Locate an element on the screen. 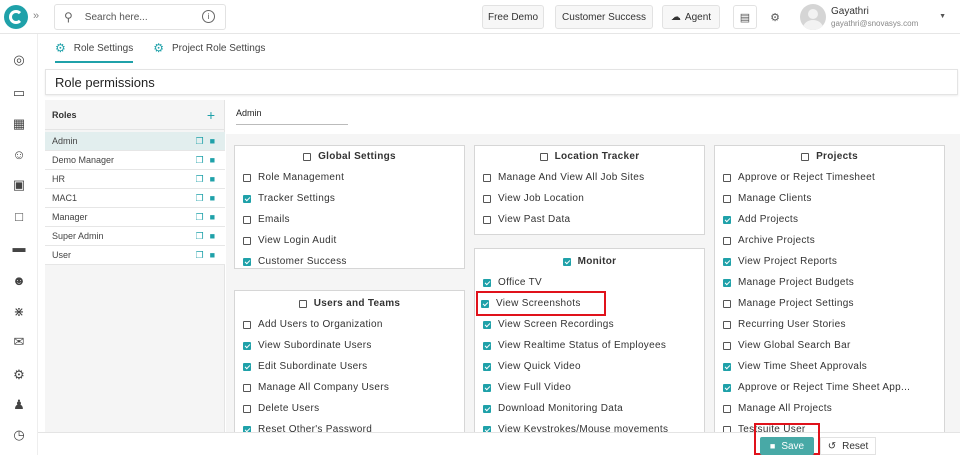  permission-item: Manage All Projects is located at coordinates (829, 408).